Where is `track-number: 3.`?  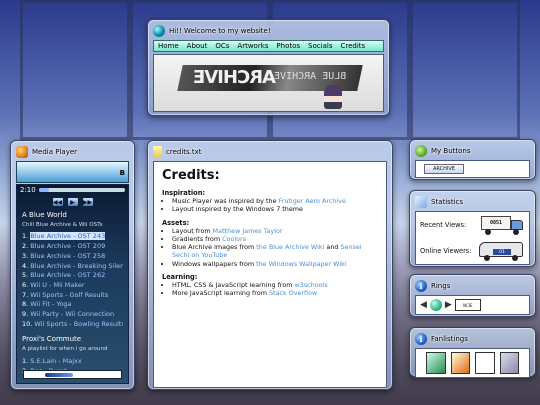
track-number: 3. is located at coordinates (25, 255).